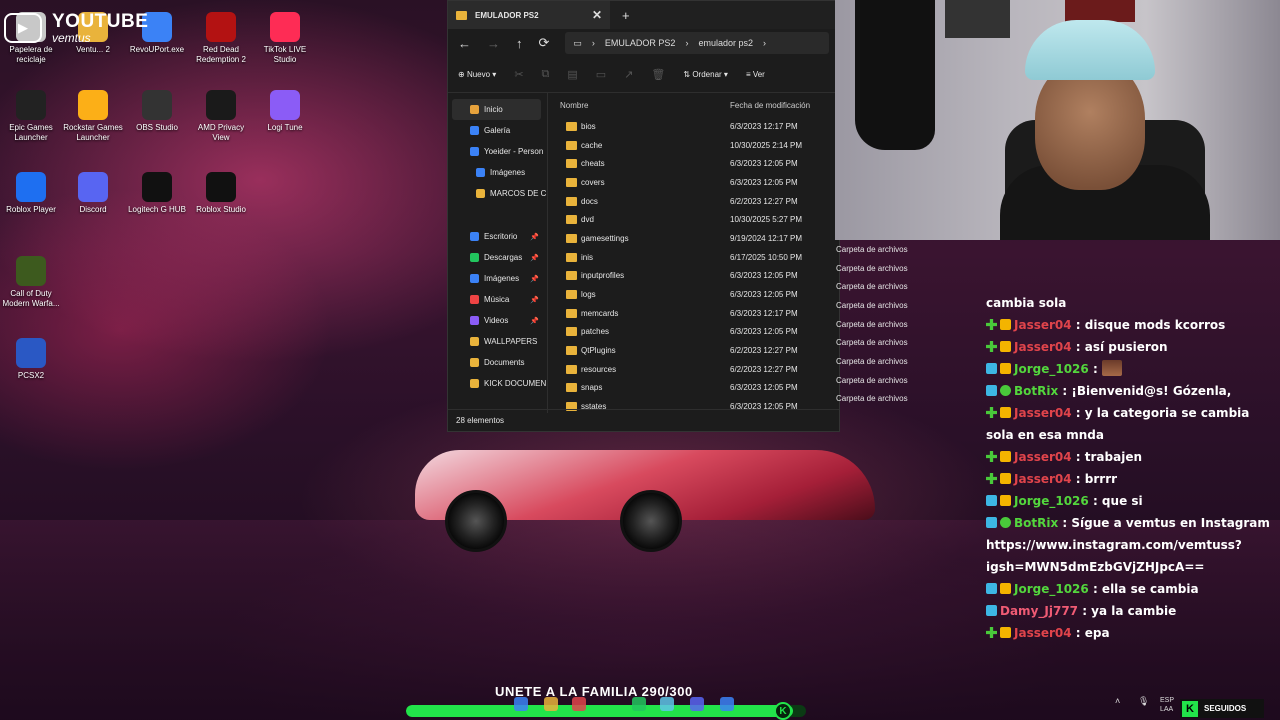 The height and width of the screenshot is (720, 1280). What do you see at coordinates (1057, 120) in the screenshot?
I see `webcam-feed` at bounding box center [1057, 120].